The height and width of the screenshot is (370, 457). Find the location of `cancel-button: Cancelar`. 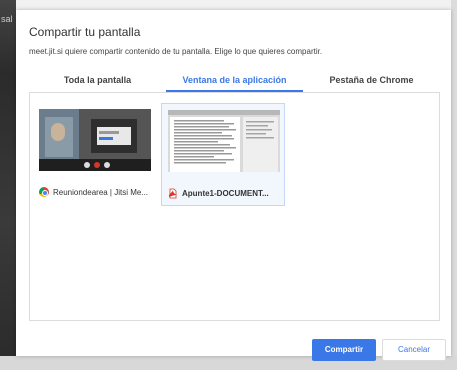

cancel-button: Cancelar is located at coordinates (414, 350).